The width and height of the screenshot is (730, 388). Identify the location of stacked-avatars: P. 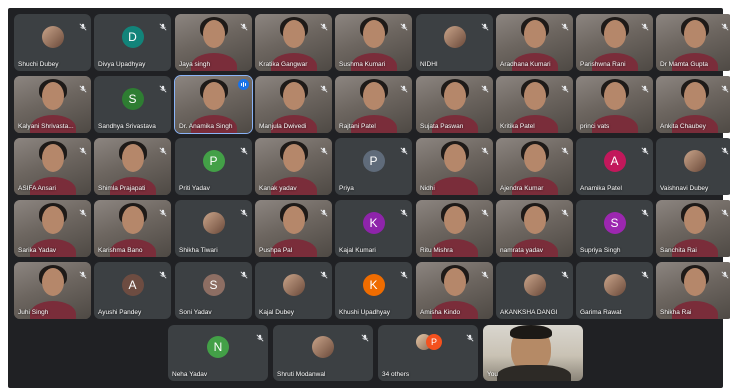
(429, 342).